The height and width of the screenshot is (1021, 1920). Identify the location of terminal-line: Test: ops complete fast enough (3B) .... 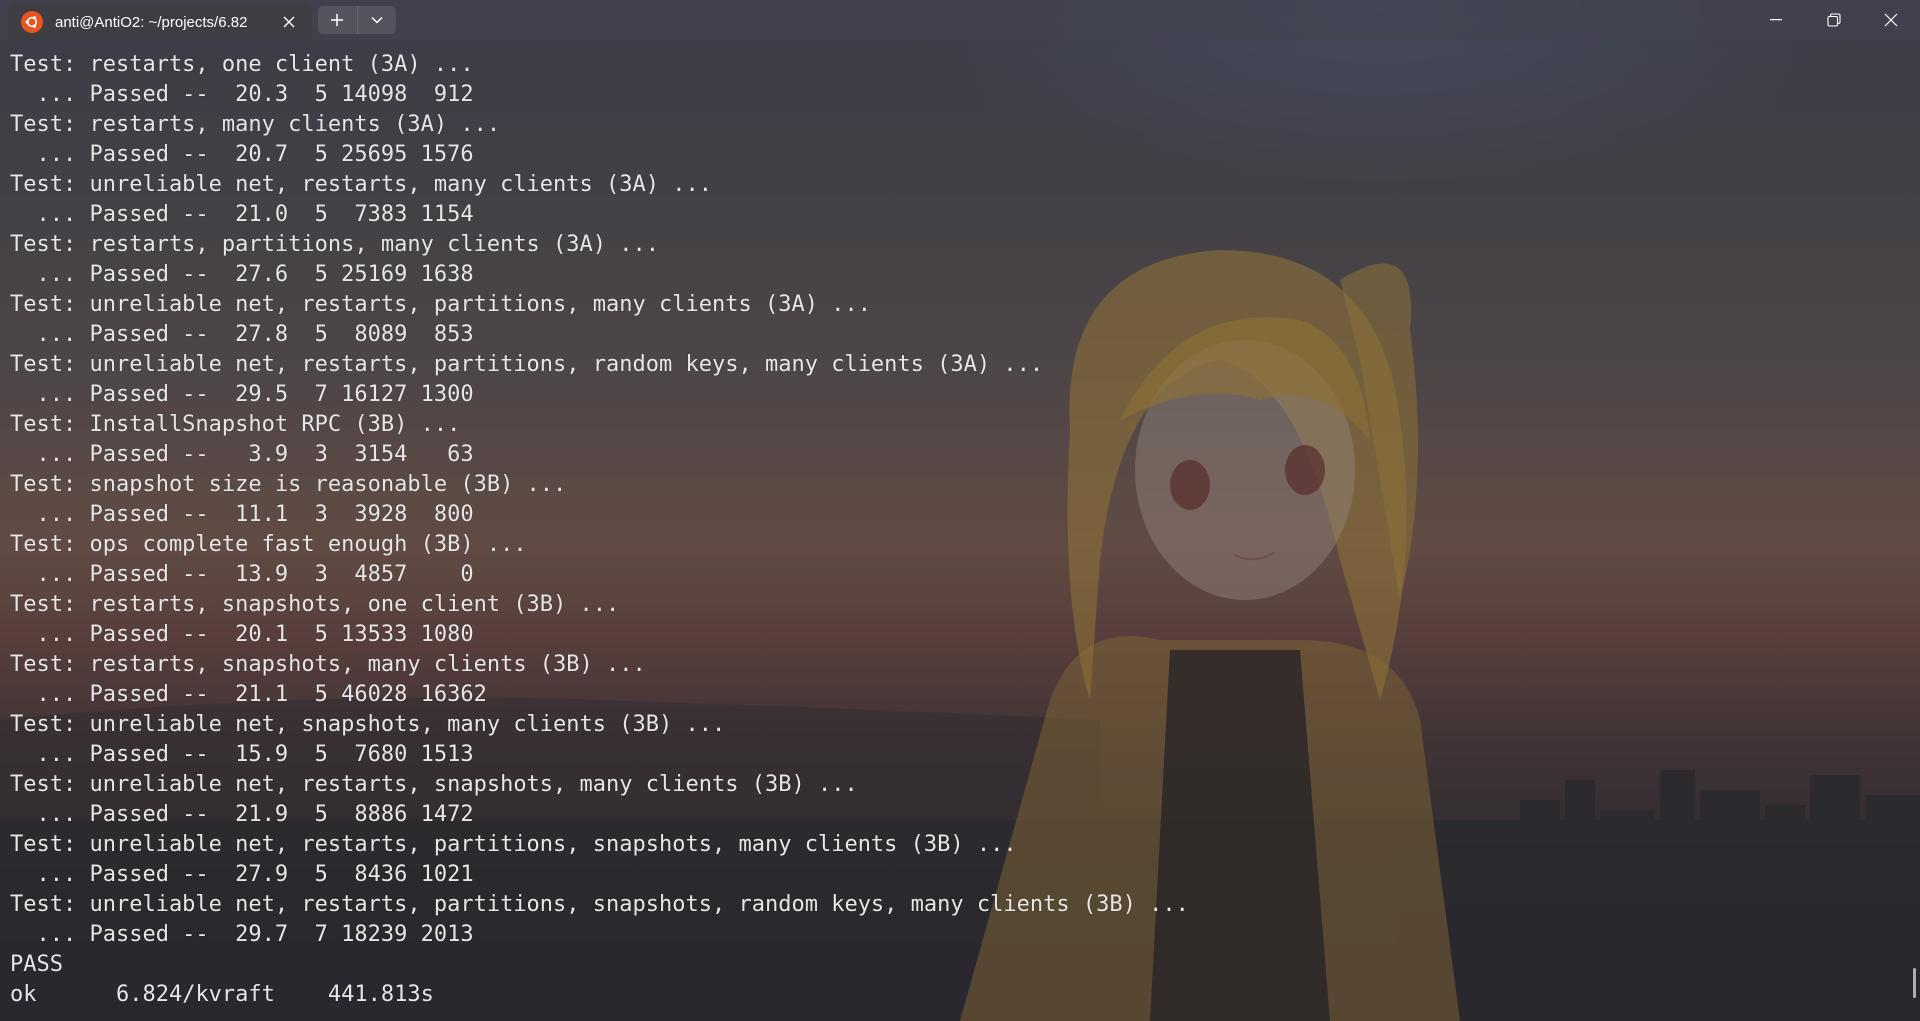
(268, 544).